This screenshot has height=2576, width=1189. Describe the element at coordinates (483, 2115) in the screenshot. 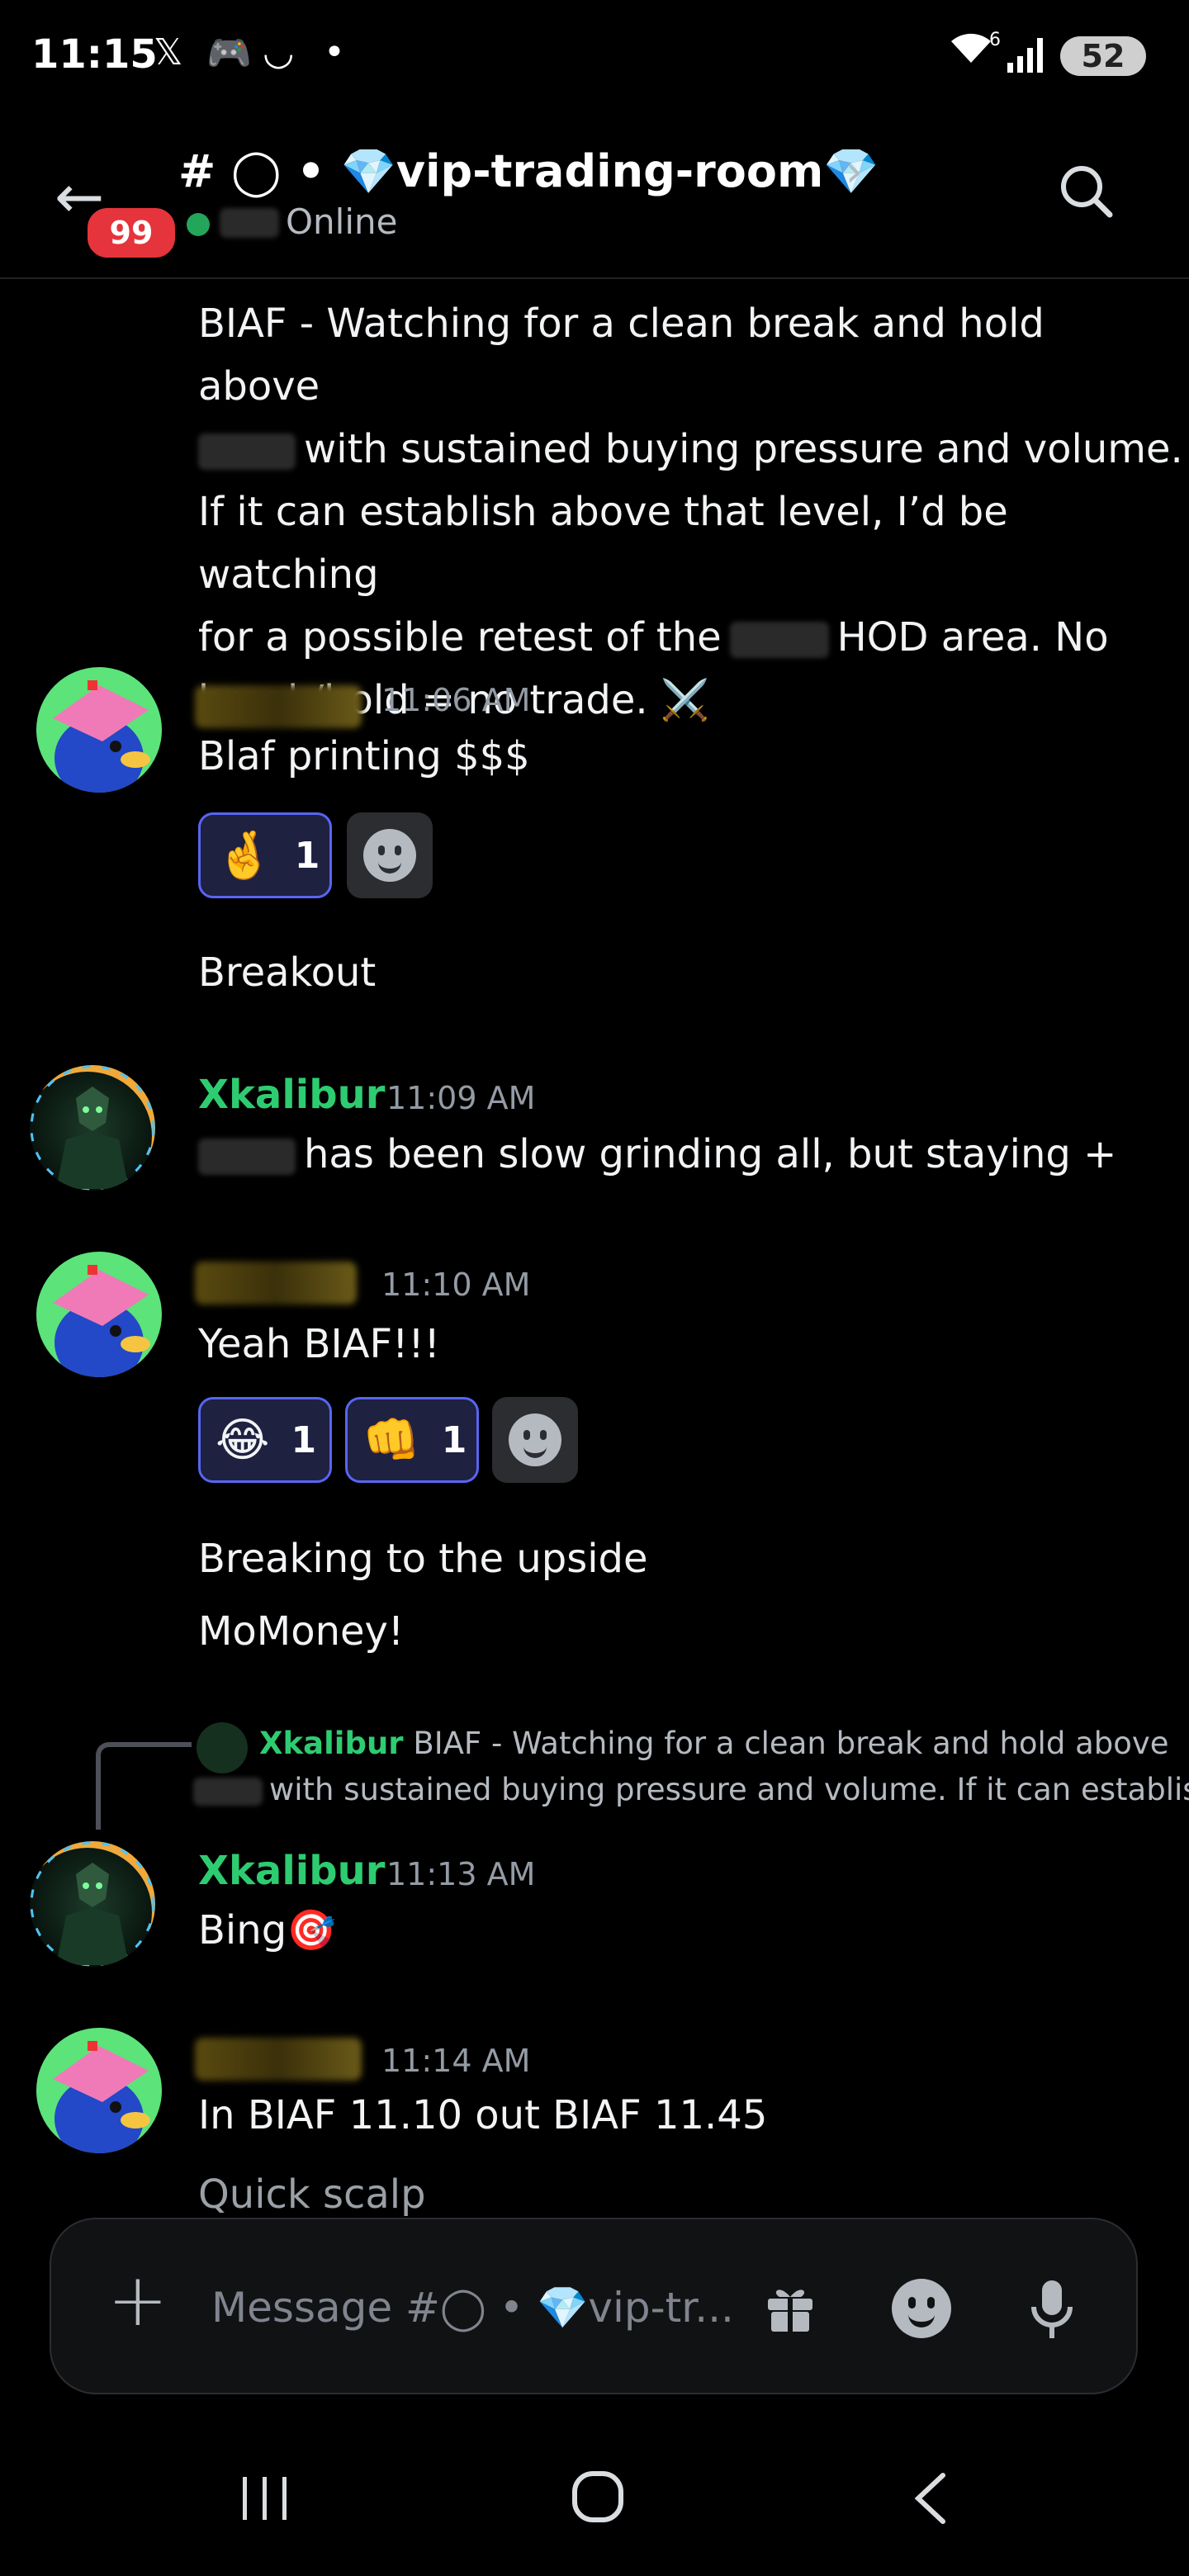

I see `message-text: In BIAF 11.10 out BIAF 11.45` at that location.